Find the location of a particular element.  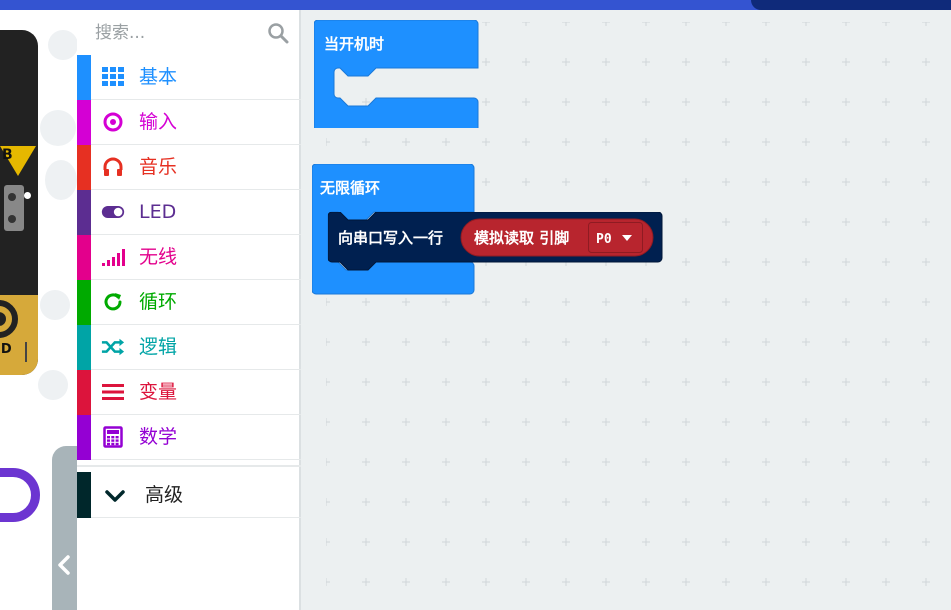

category-label: 基本 is located at coordinates (158, 77).